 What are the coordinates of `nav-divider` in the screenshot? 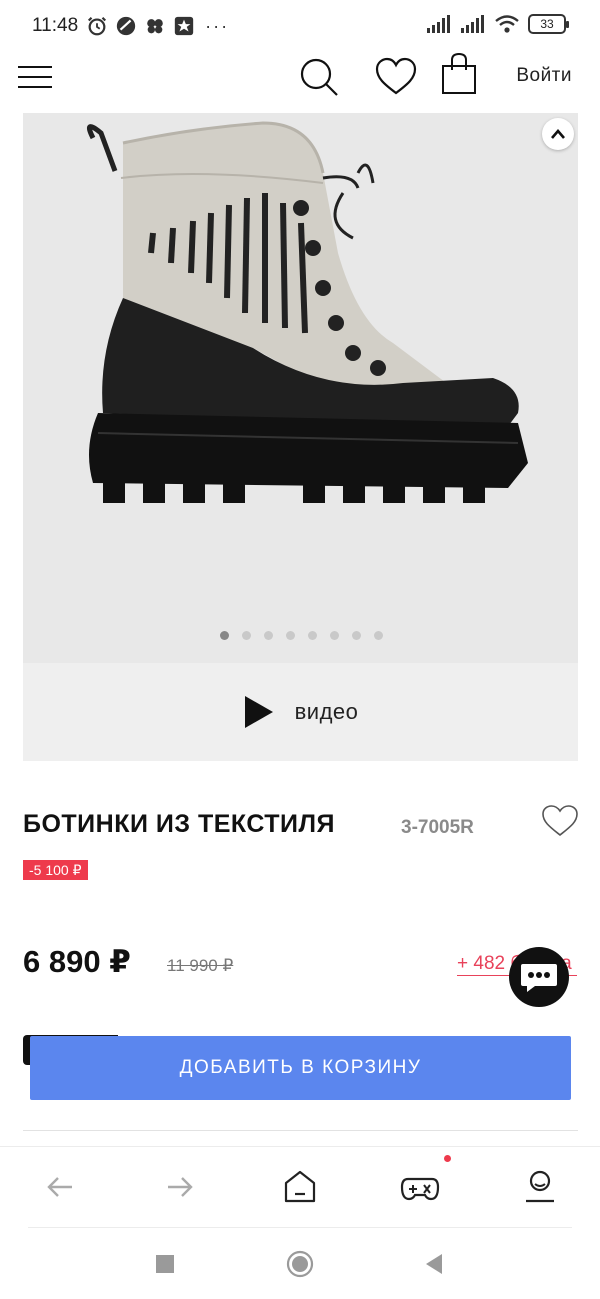 It's located at (300, 1227).